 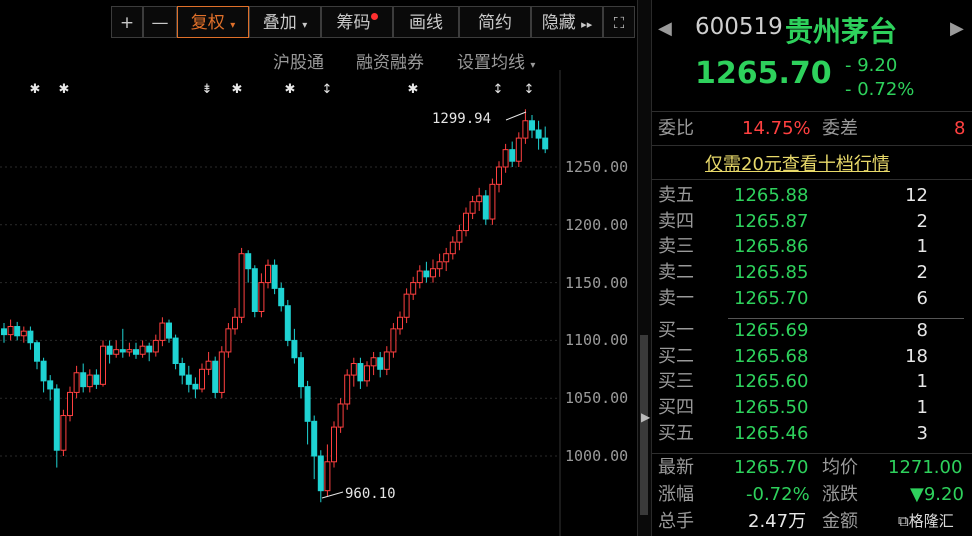 I want to click on zoom-out-button: —, so click(x=160, y=22).